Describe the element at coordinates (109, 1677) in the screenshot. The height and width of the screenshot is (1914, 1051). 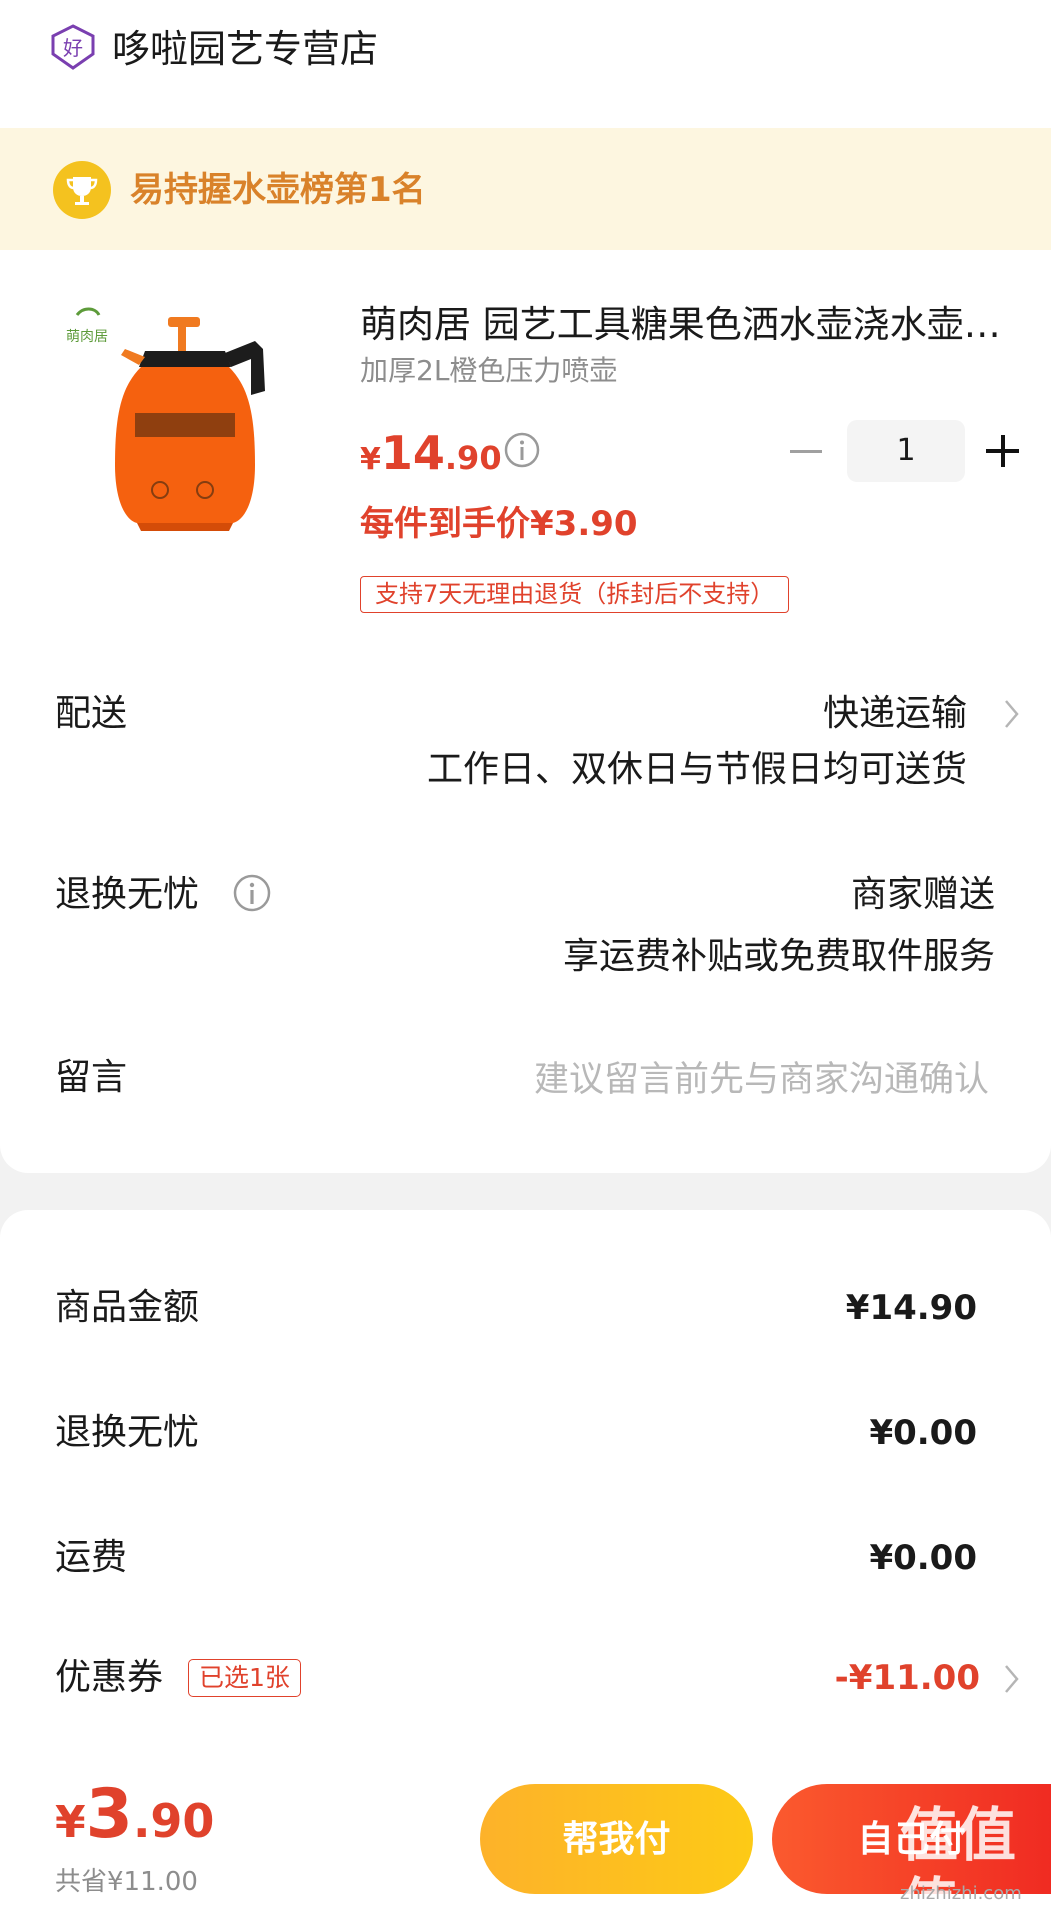
I see `coupon-label: 优惠券` at that location.